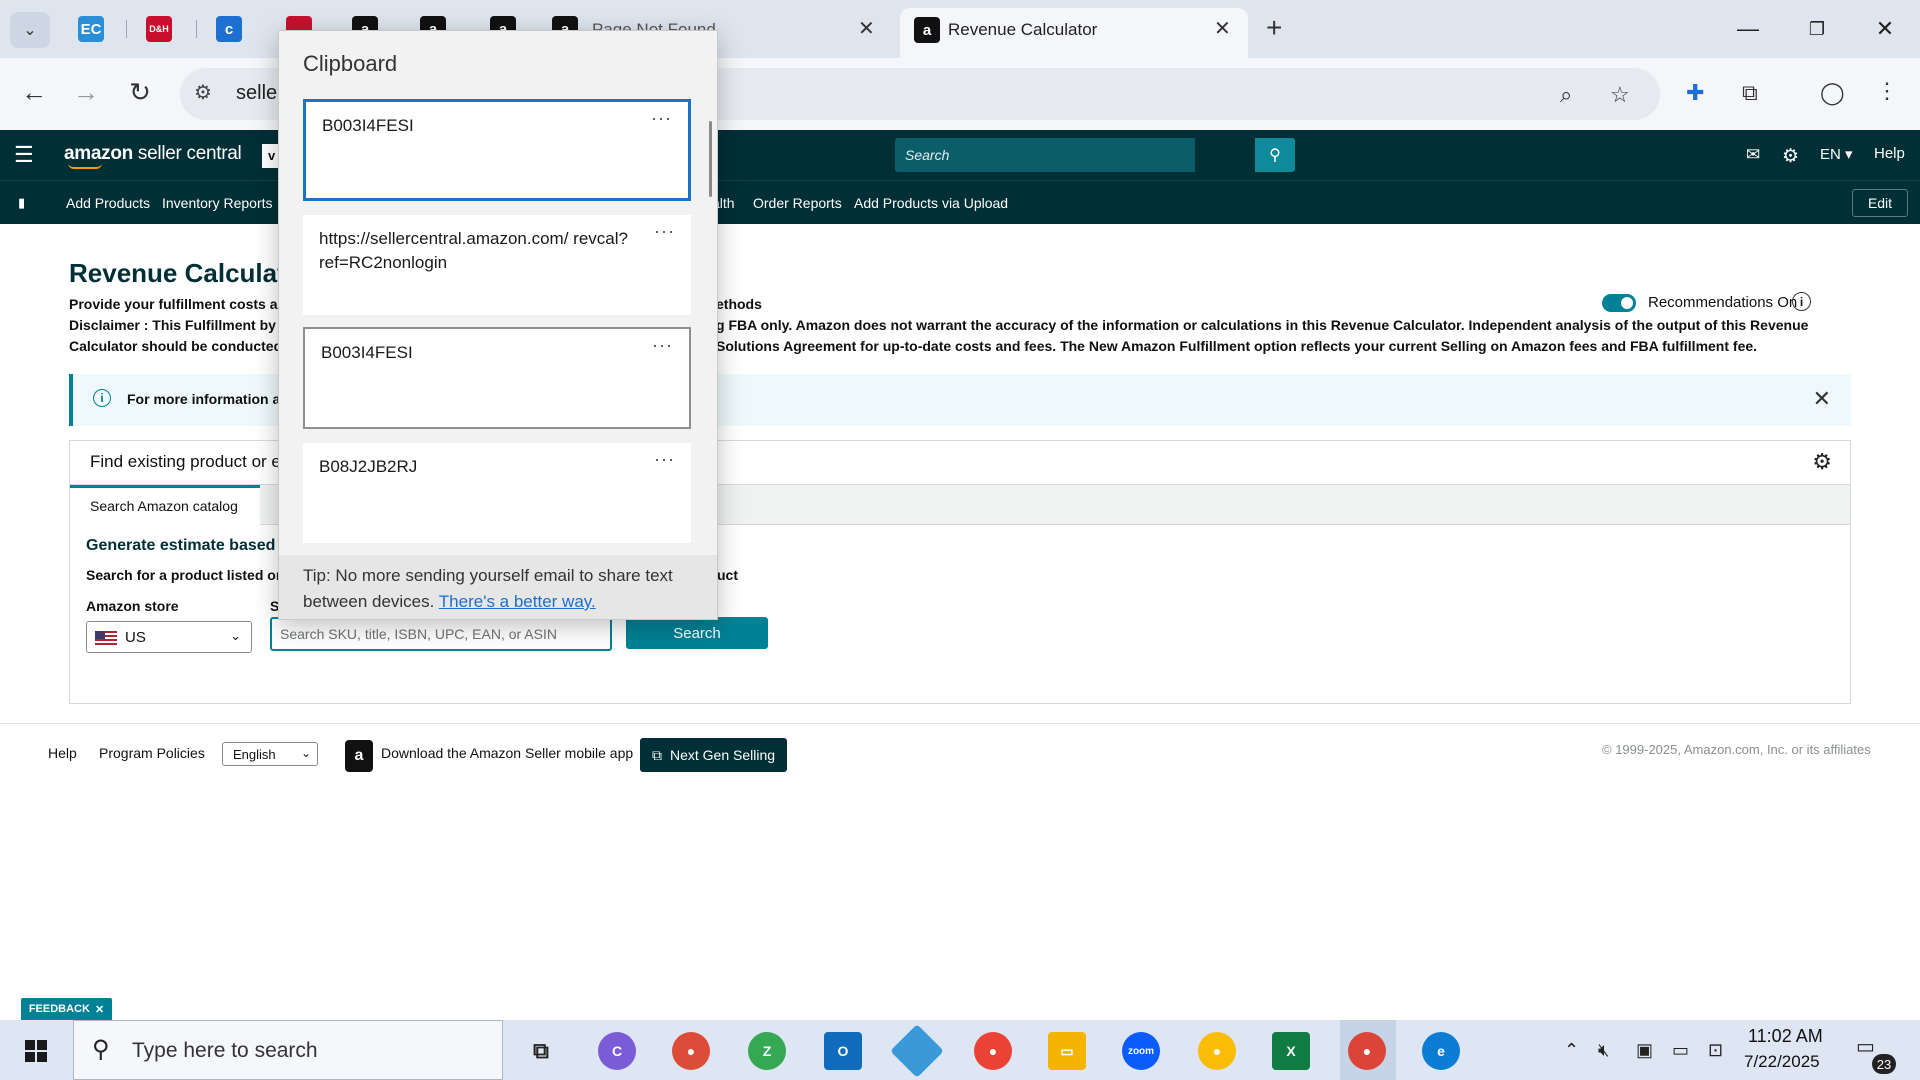 The height and width of the screenshot is (1080, 1920). Describe the element at coordinates (1067, 1051) in the screenshot. I see `file-explorer-icon: ▭` at that location.